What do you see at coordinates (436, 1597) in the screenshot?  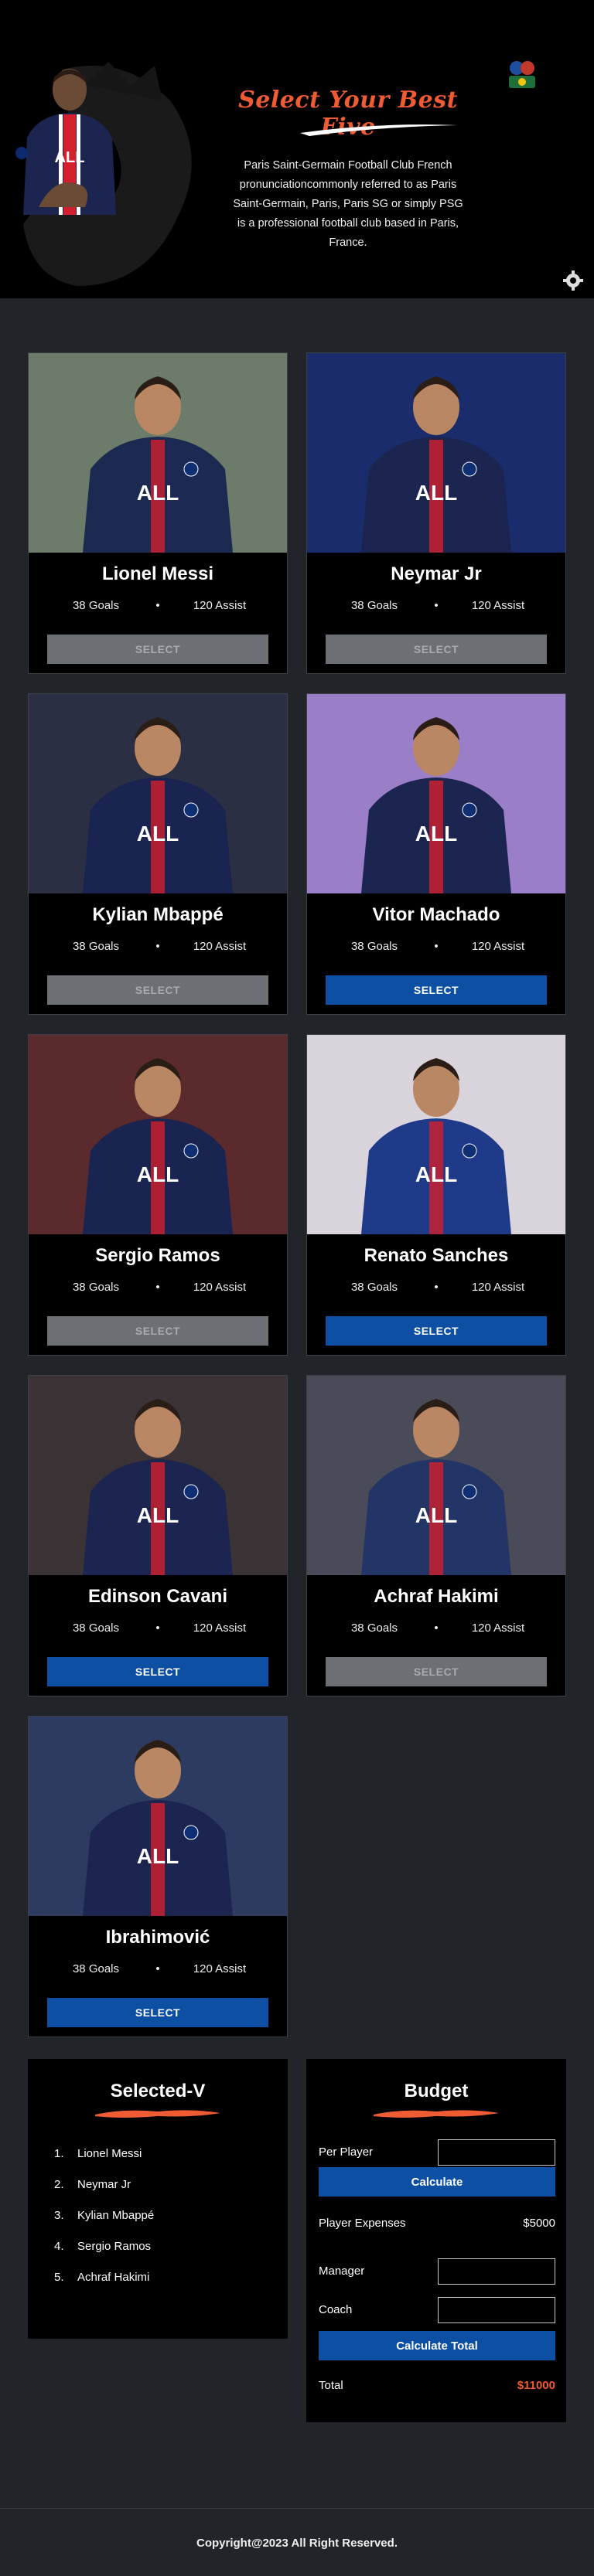 I see `player-name: Achraf Hakimi` at bounding box center [436, 1597].